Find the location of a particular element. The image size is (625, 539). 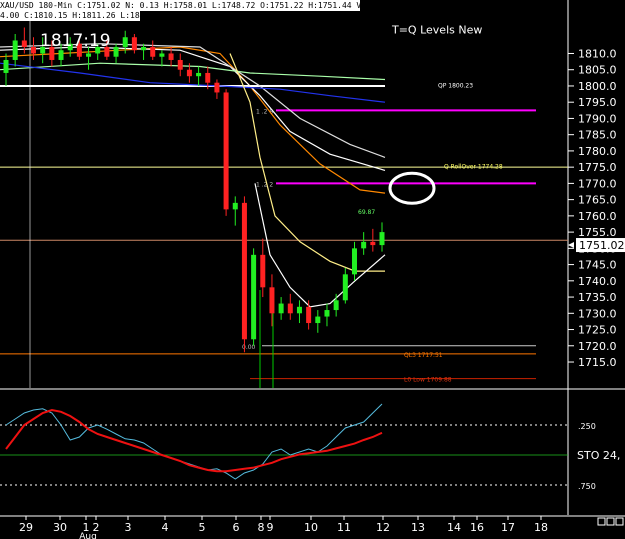

price-tick-label: 1755.0 is located at coordinates (597, 232).